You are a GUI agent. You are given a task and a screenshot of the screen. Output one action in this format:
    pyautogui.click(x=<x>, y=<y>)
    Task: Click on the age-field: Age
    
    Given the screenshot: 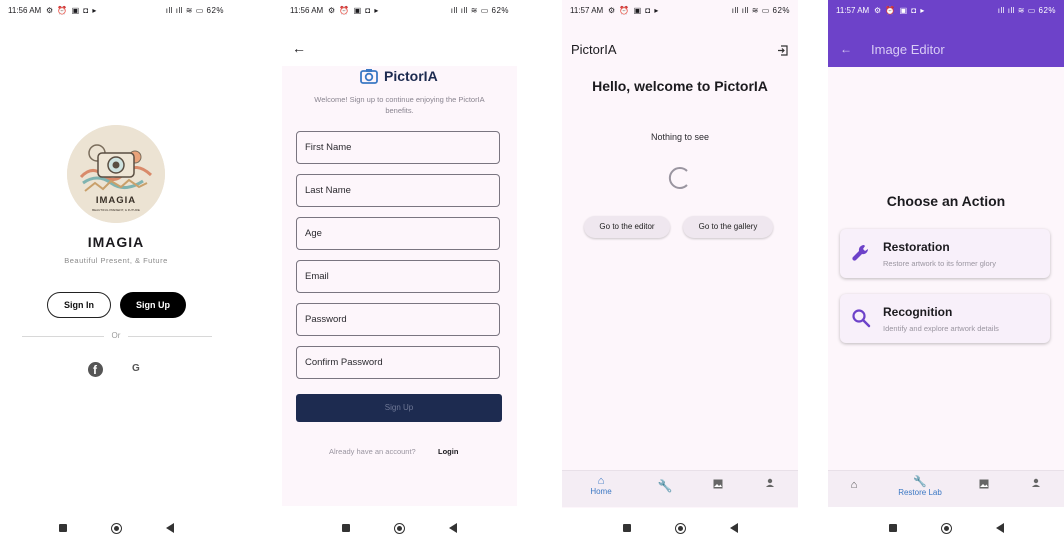 What is the action you would take?
    pyautogui.click(x=398, y=233)
    